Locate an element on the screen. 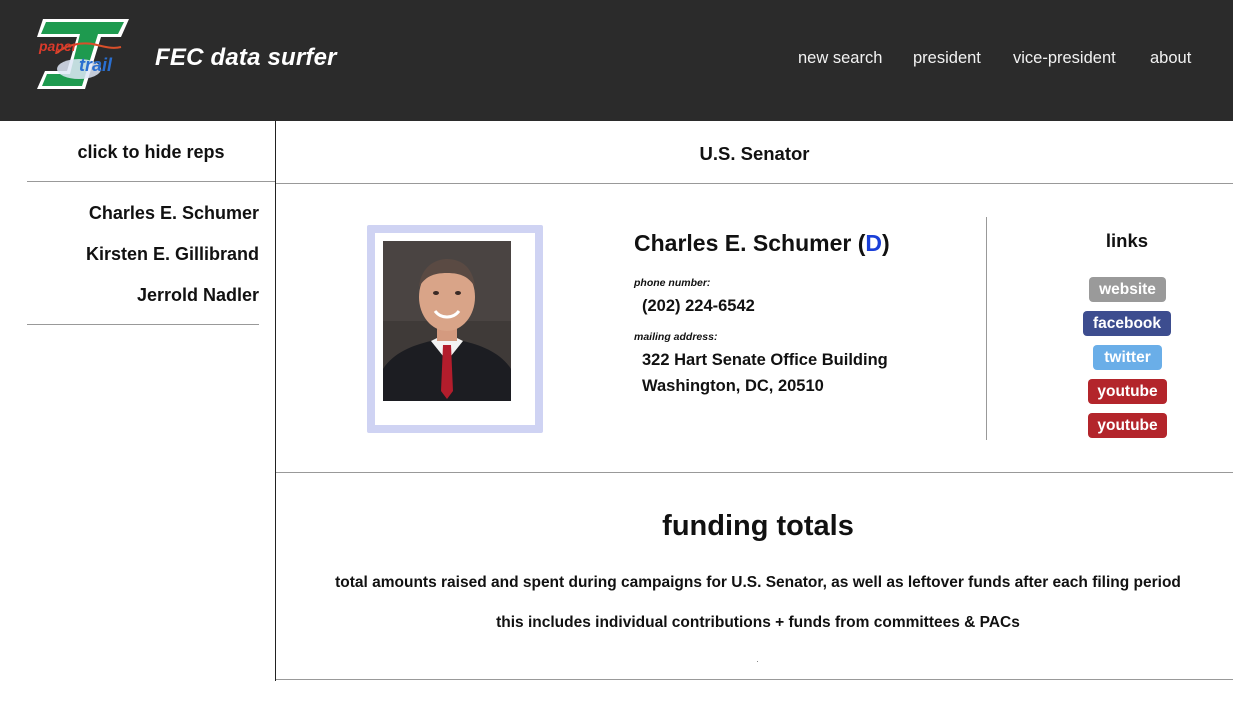 The image size is (1233, 725). twitter-button: twitter is located at coordinates (1127, 357).